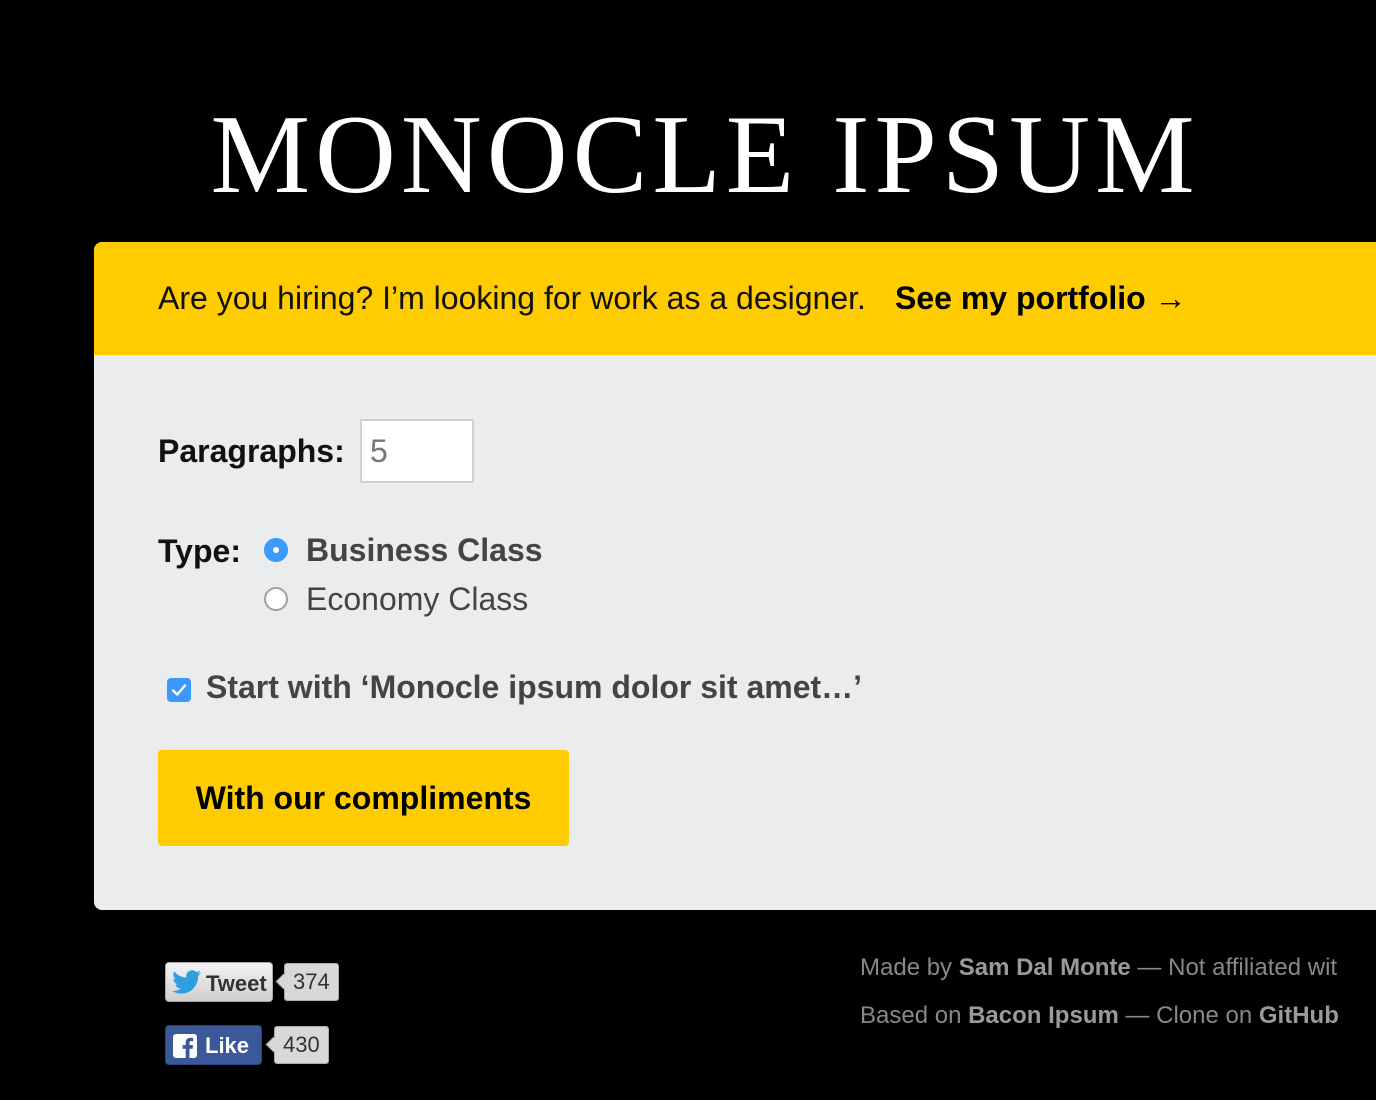  I want to click on paragraphs-input, so click(417, 451).